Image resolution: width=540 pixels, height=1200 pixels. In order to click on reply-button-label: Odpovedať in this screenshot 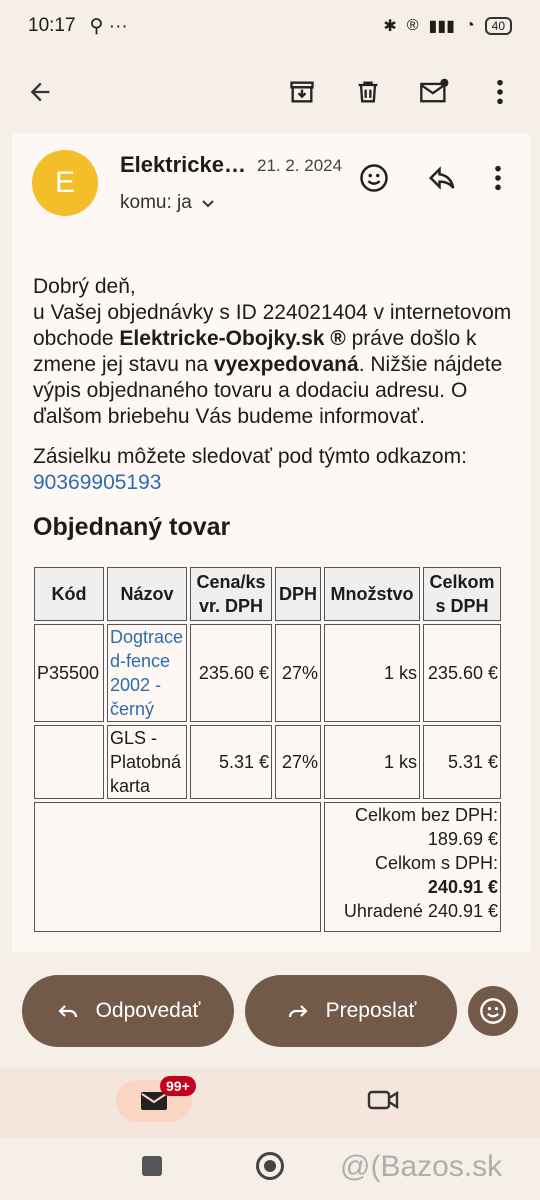, I will do `click(148, 1010)`.